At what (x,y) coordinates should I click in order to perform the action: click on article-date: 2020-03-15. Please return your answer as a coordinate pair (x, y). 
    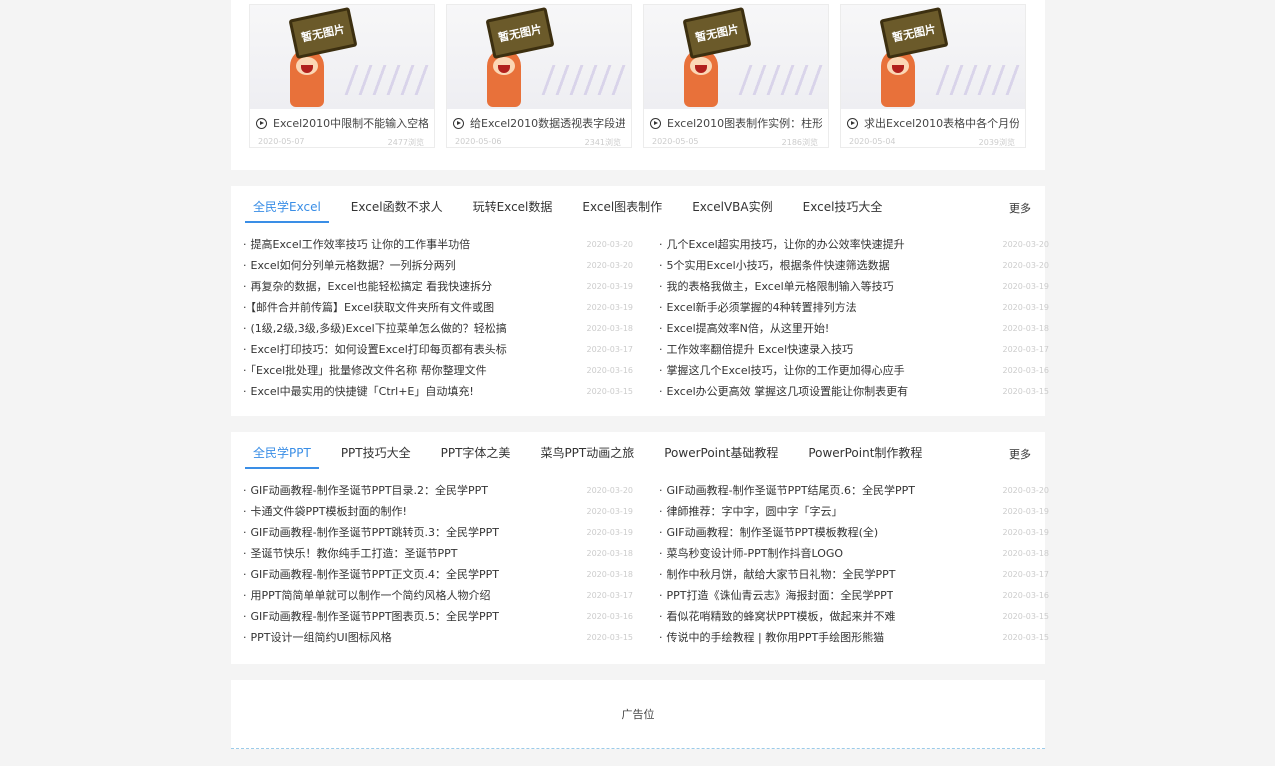
    Looking at the image, I should click on (1026, 616).